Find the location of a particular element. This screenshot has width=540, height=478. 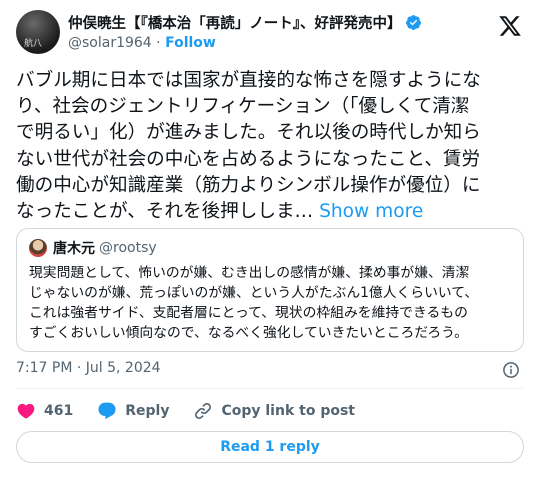

post-meta: 7:17 PM · Jul 5, 2024 is located at coordinates (270, 370).